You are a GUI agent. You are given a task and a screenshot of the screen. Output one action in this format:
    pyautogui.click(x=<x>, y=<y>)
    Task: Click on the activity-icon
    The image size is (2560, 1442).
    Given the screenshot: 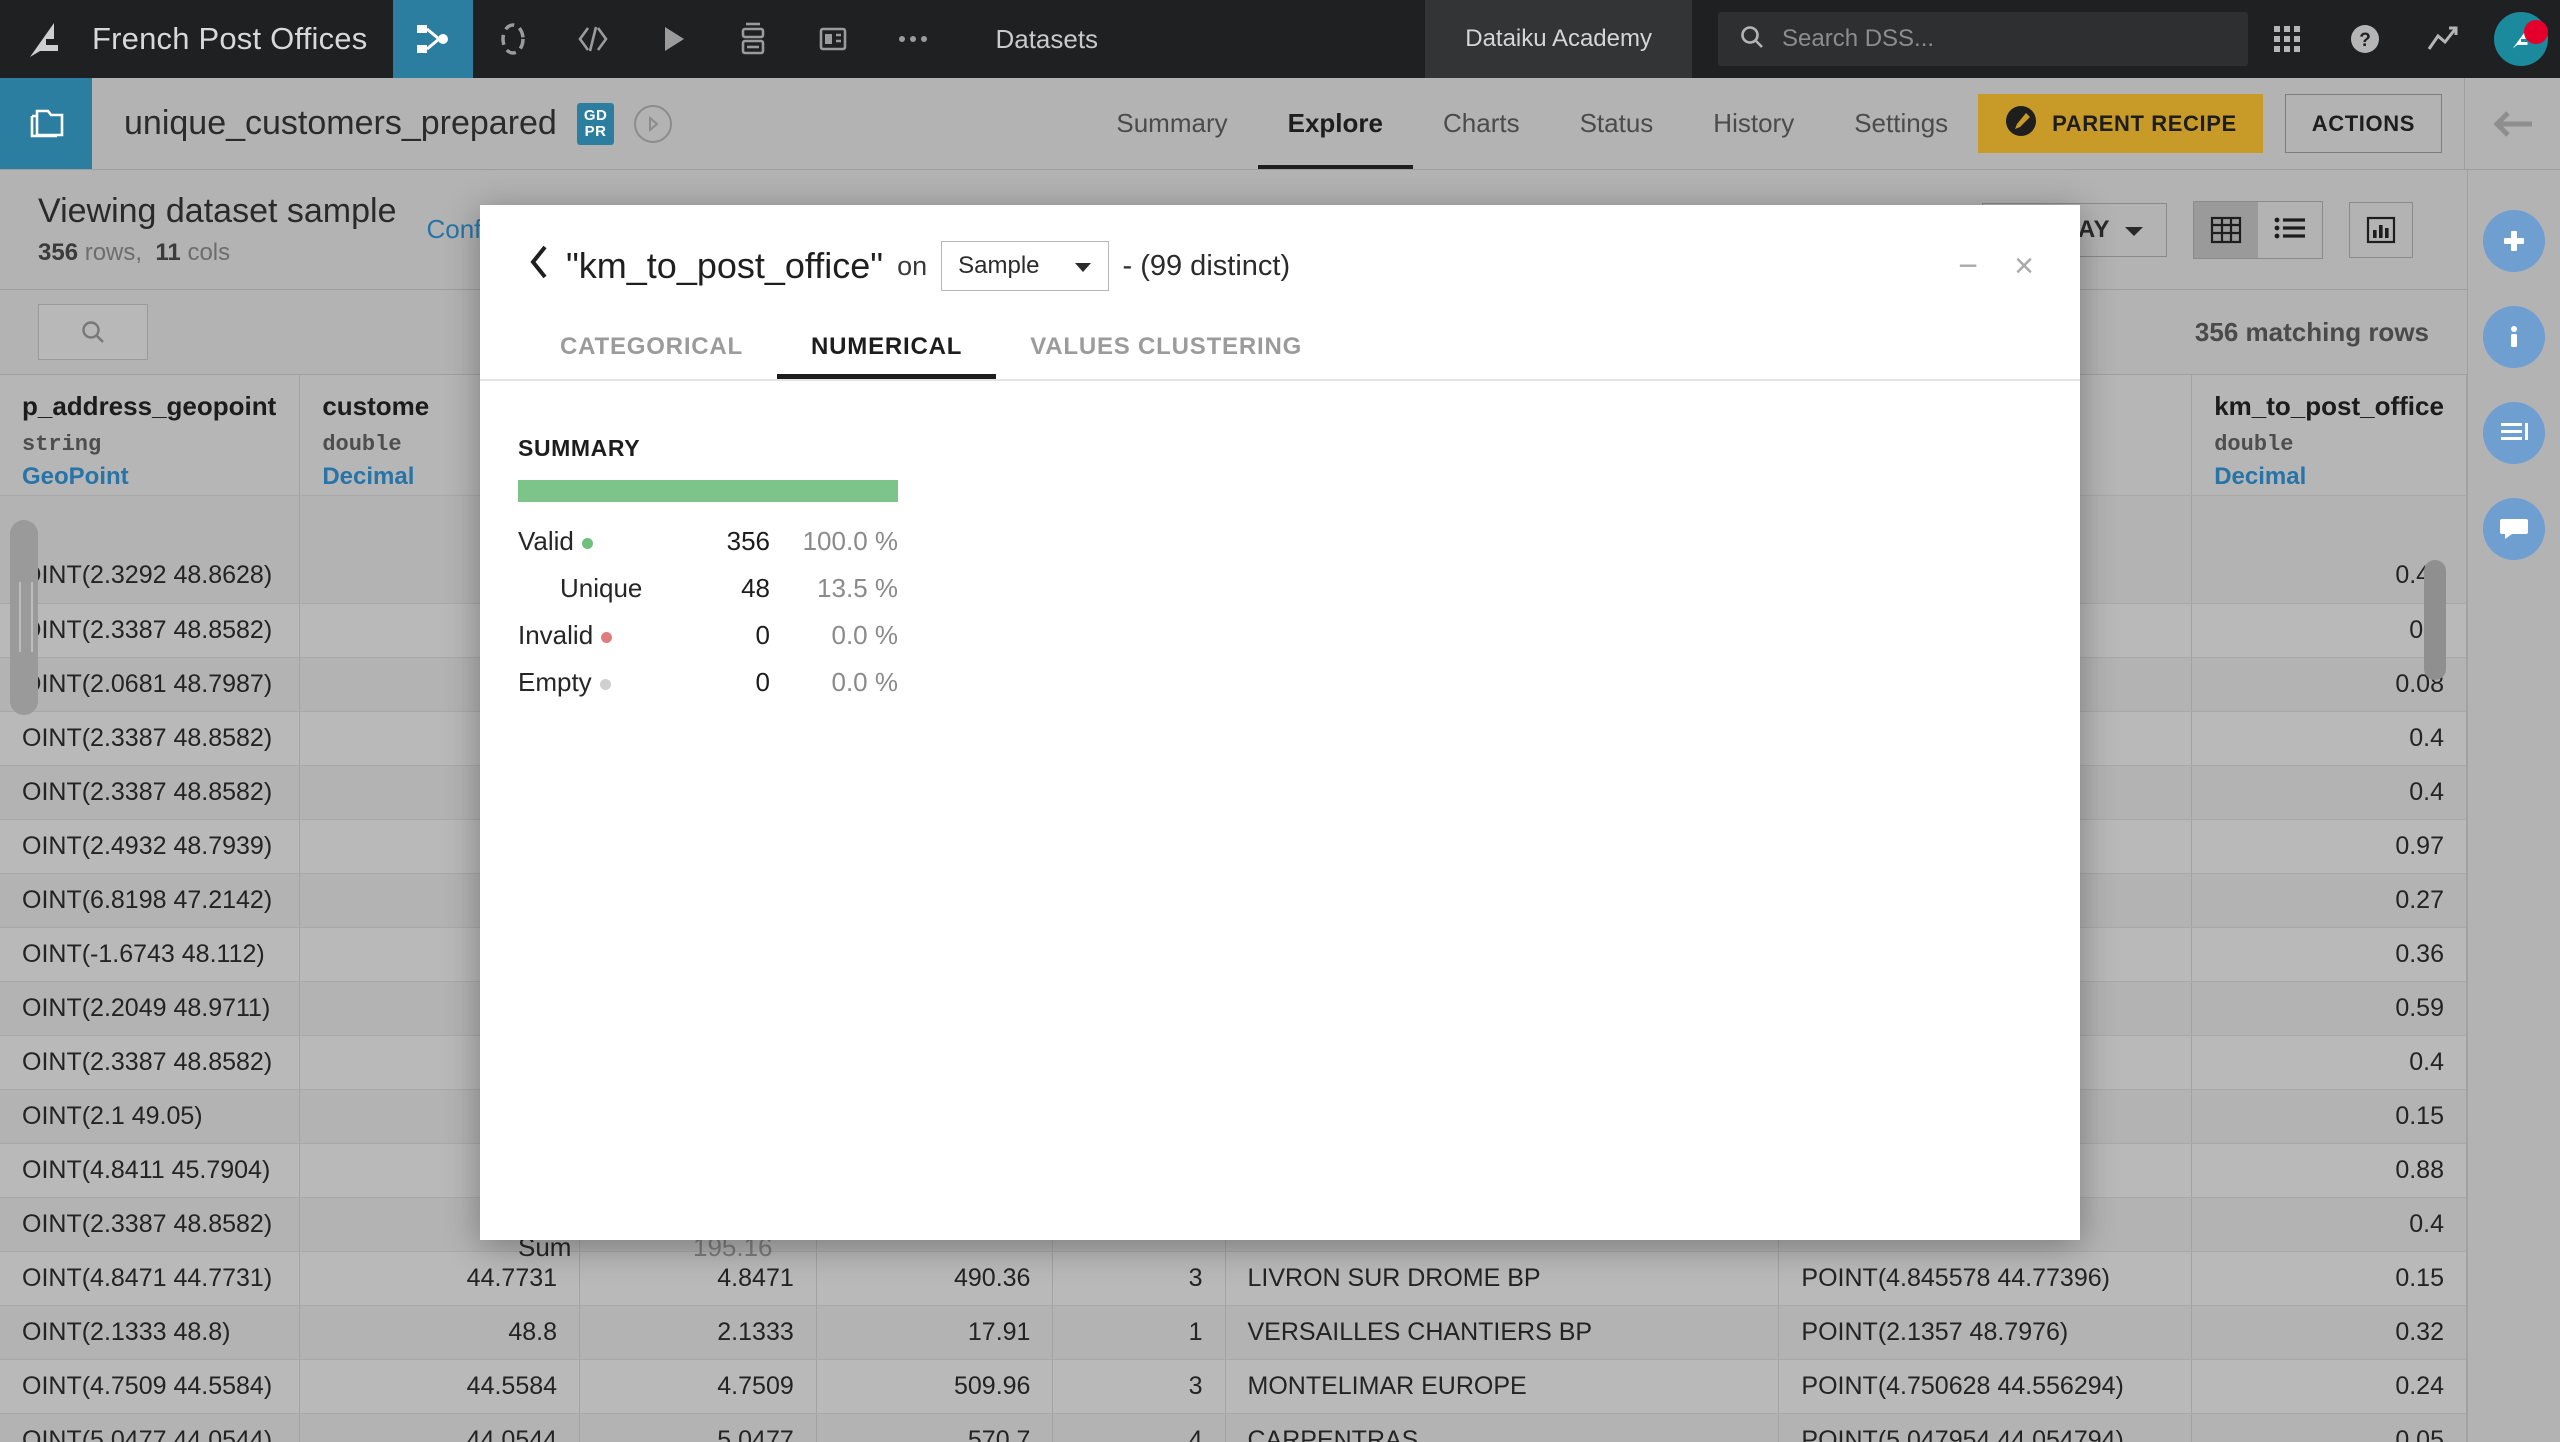 What is the action you would take?
    pyautogui.click(x=2443, y=39)
    